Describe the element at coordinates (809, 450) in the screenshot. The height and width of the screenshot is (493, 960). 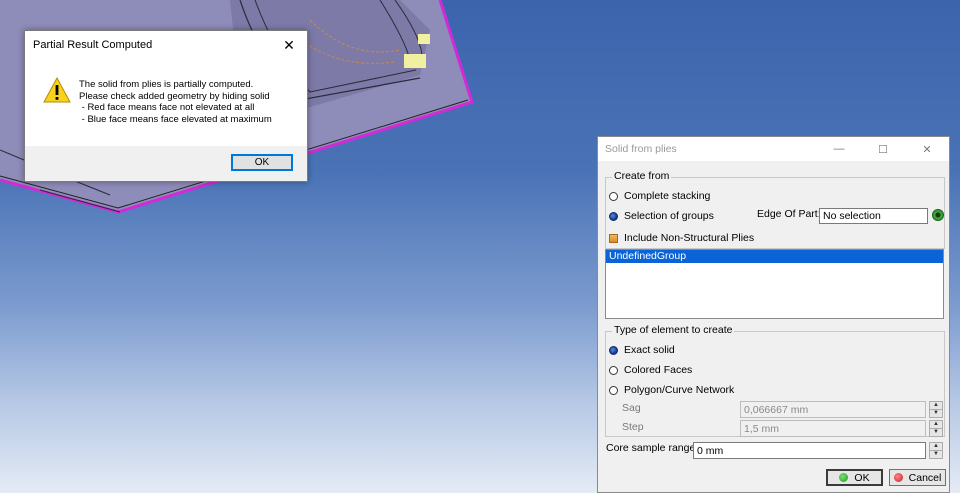
I see `core-sample-field: 0 mm` at that location.